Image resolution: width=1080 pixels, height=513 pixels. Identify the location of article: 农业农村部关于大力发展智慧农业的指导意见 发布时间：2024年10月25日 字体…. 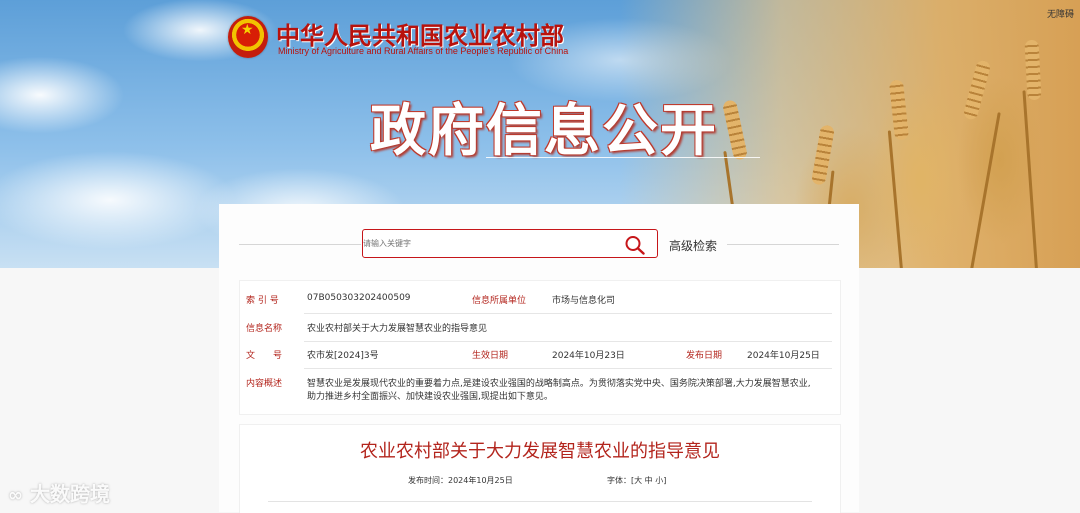
(540, 468).